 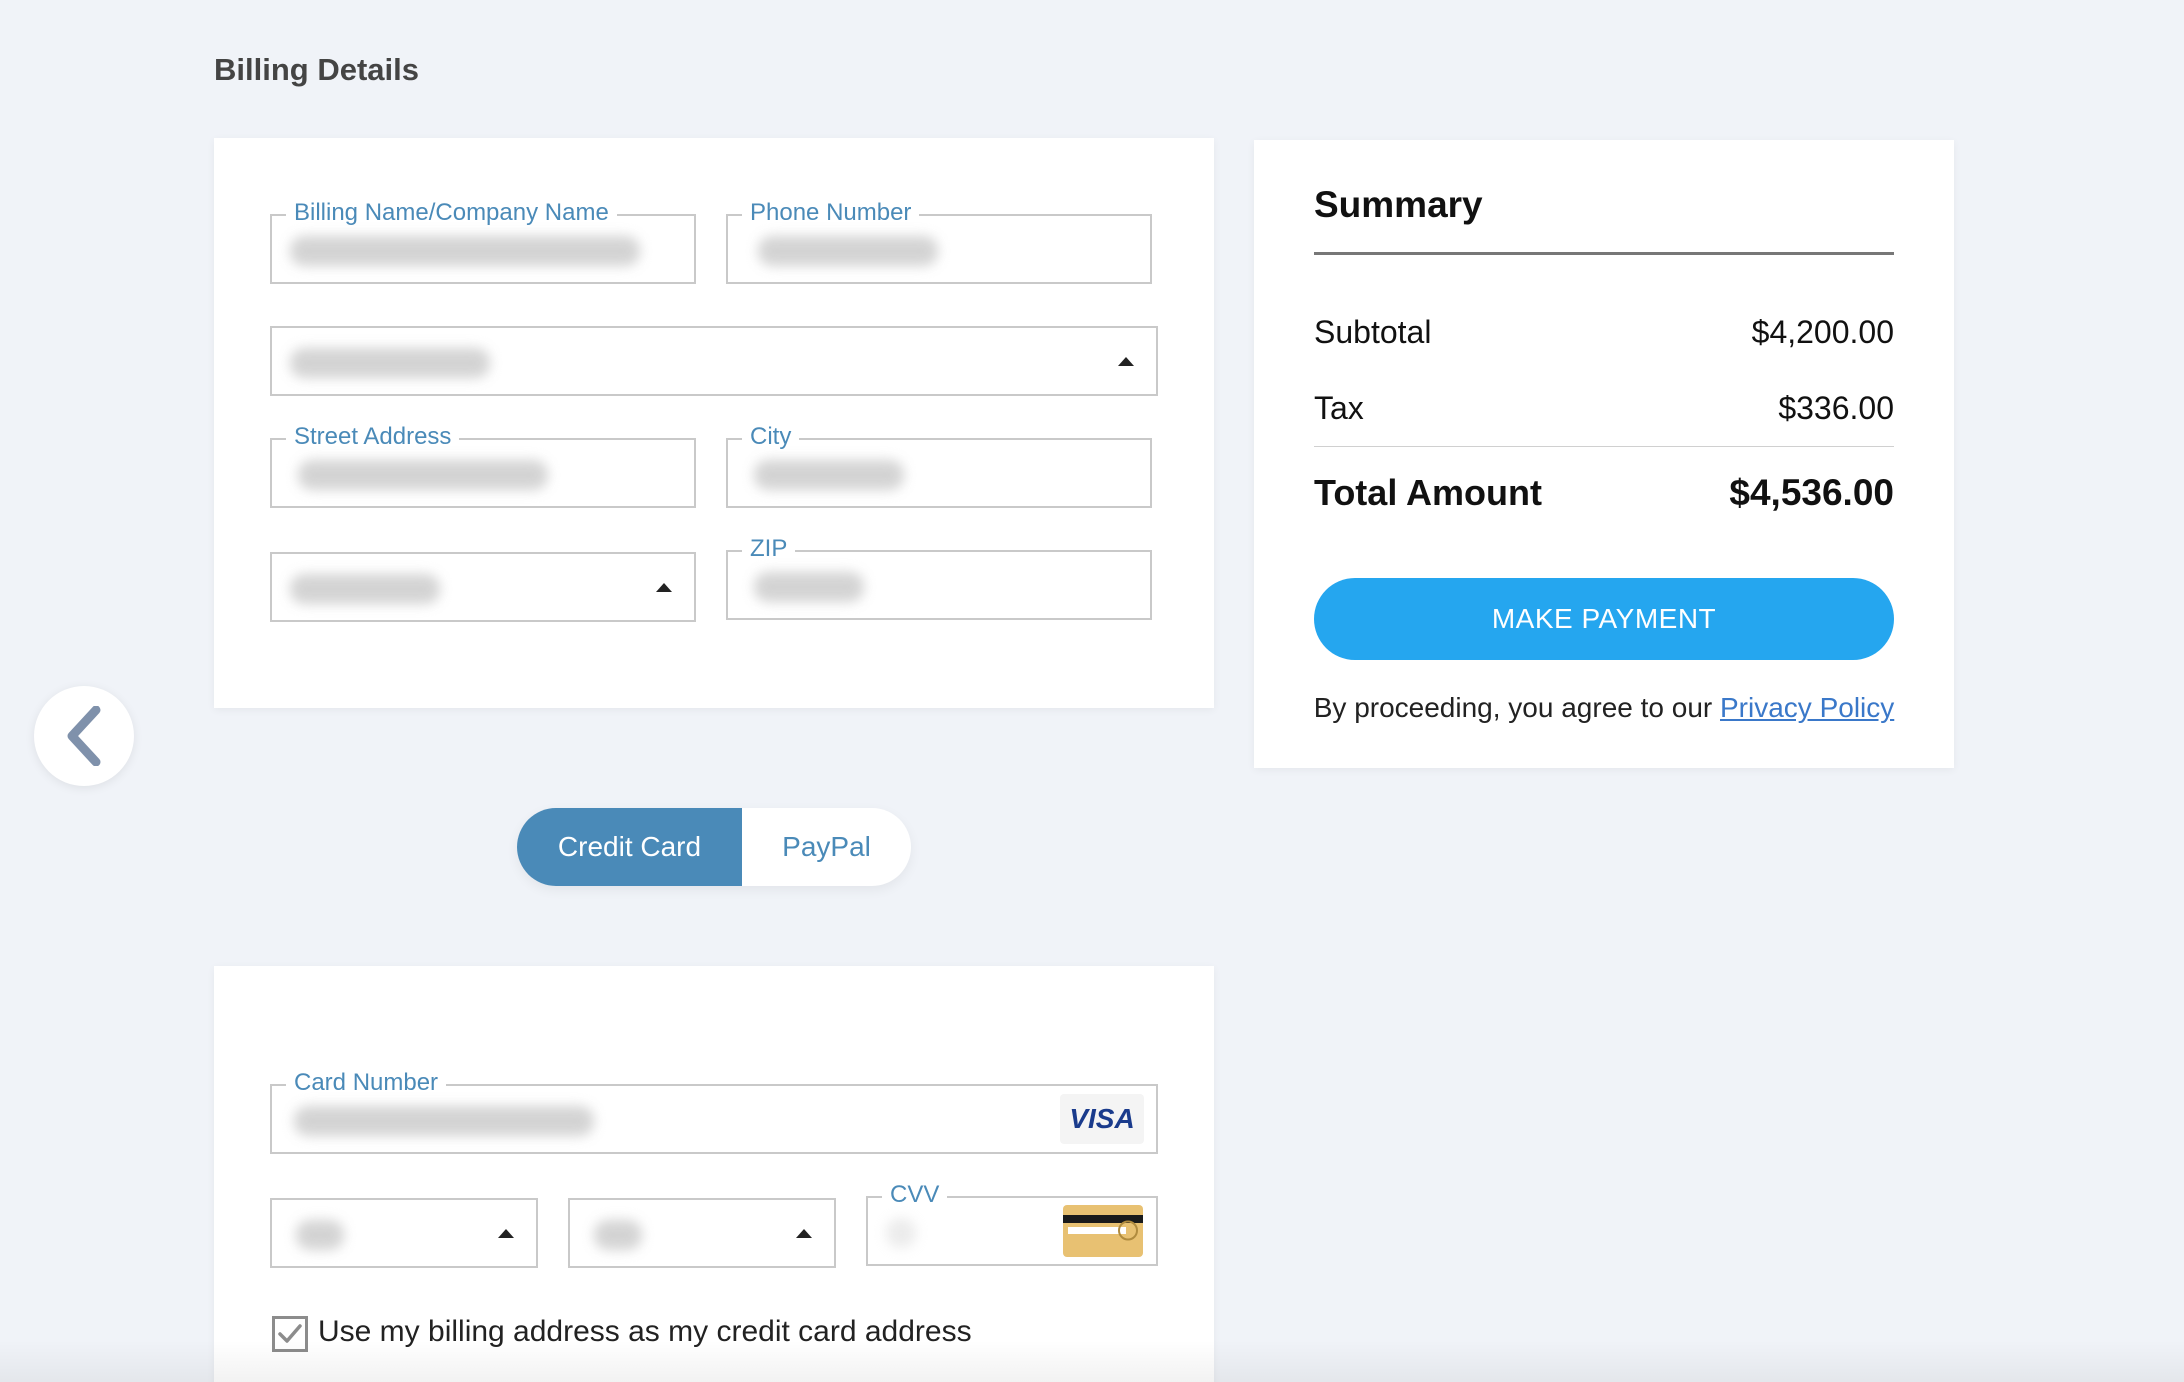 I want to click on cvv-label: CVV, so click(x=915, y=1195).